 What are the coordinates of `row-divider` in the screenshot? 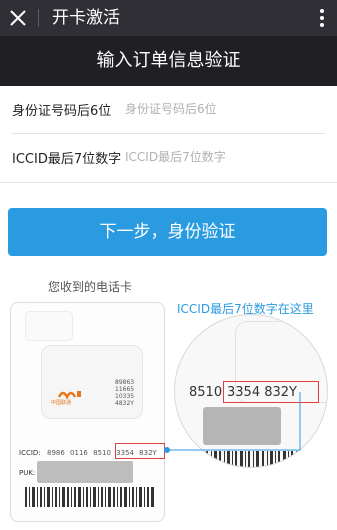 It's located at (168, 182).